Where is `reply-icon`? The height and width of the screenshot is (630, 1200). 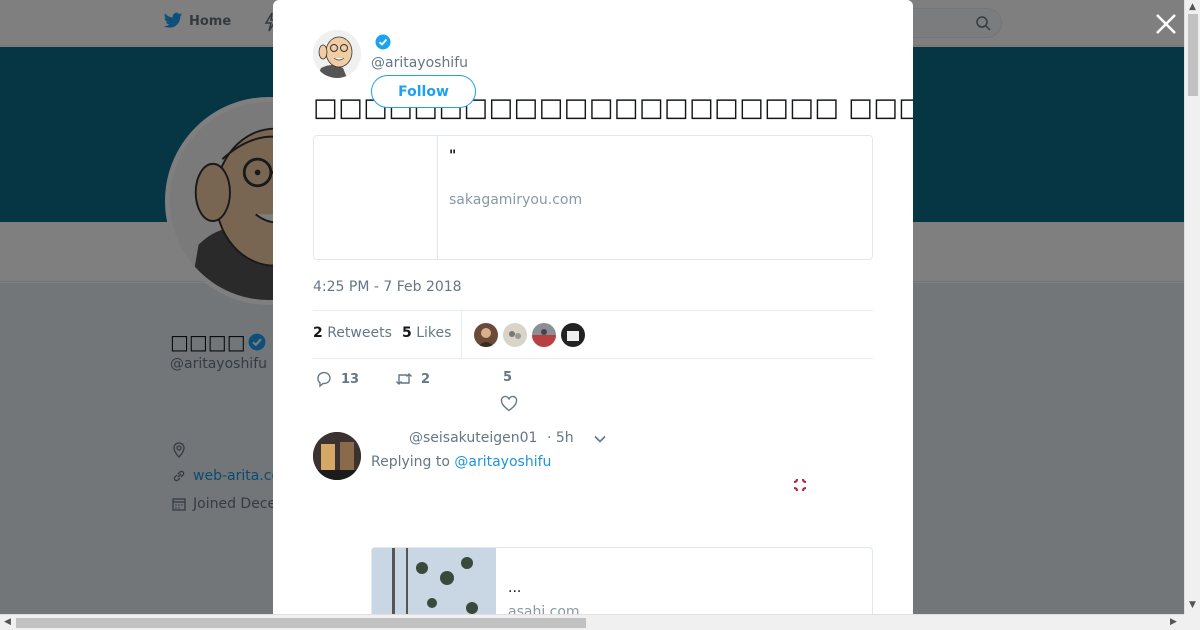
reply-icon is located at coordinates (324, 379).